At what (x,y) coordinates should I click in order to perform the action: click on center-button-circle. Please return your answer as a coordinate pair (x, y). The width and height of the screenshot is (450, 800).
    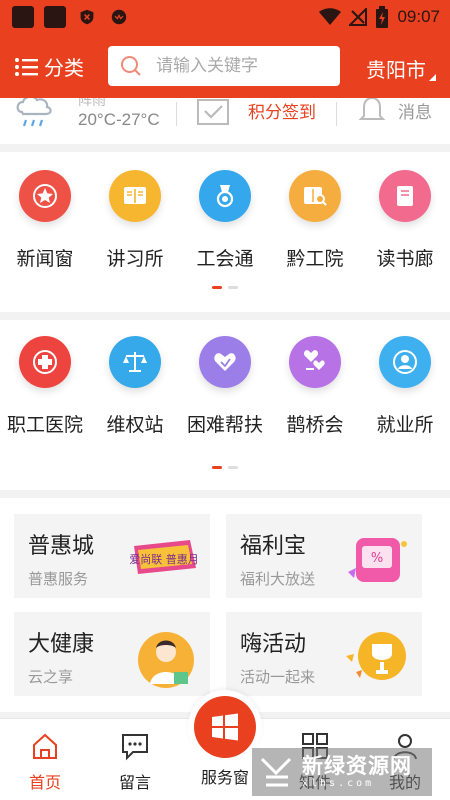
    Looking at the image, I should click on (225, 727).